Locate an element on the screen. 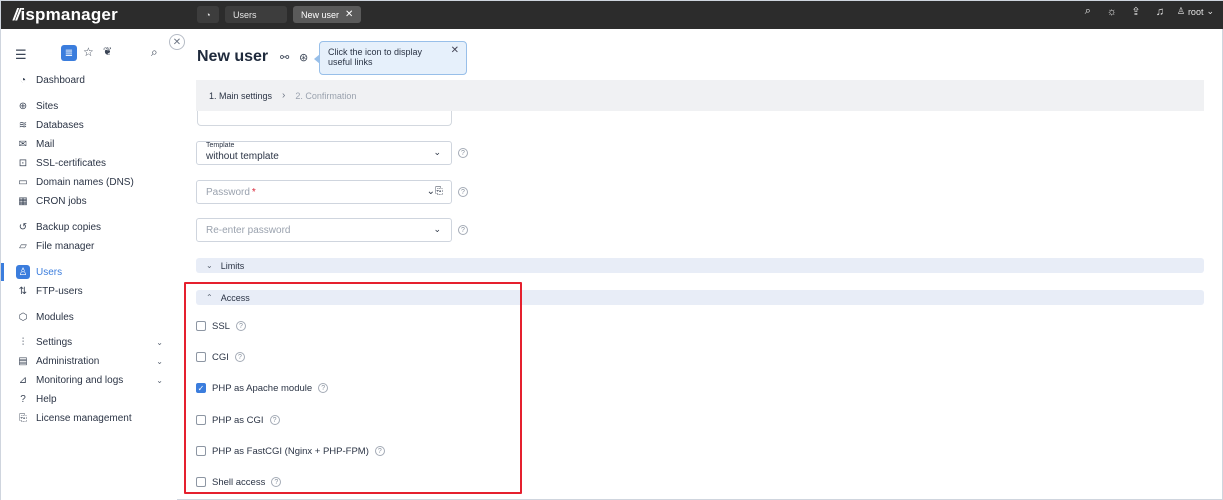 The height and width of the screenshot is (500, 1223). sidebar-item-ftp-users: ⇅ FTP-users is located at coordinates (89, 291).